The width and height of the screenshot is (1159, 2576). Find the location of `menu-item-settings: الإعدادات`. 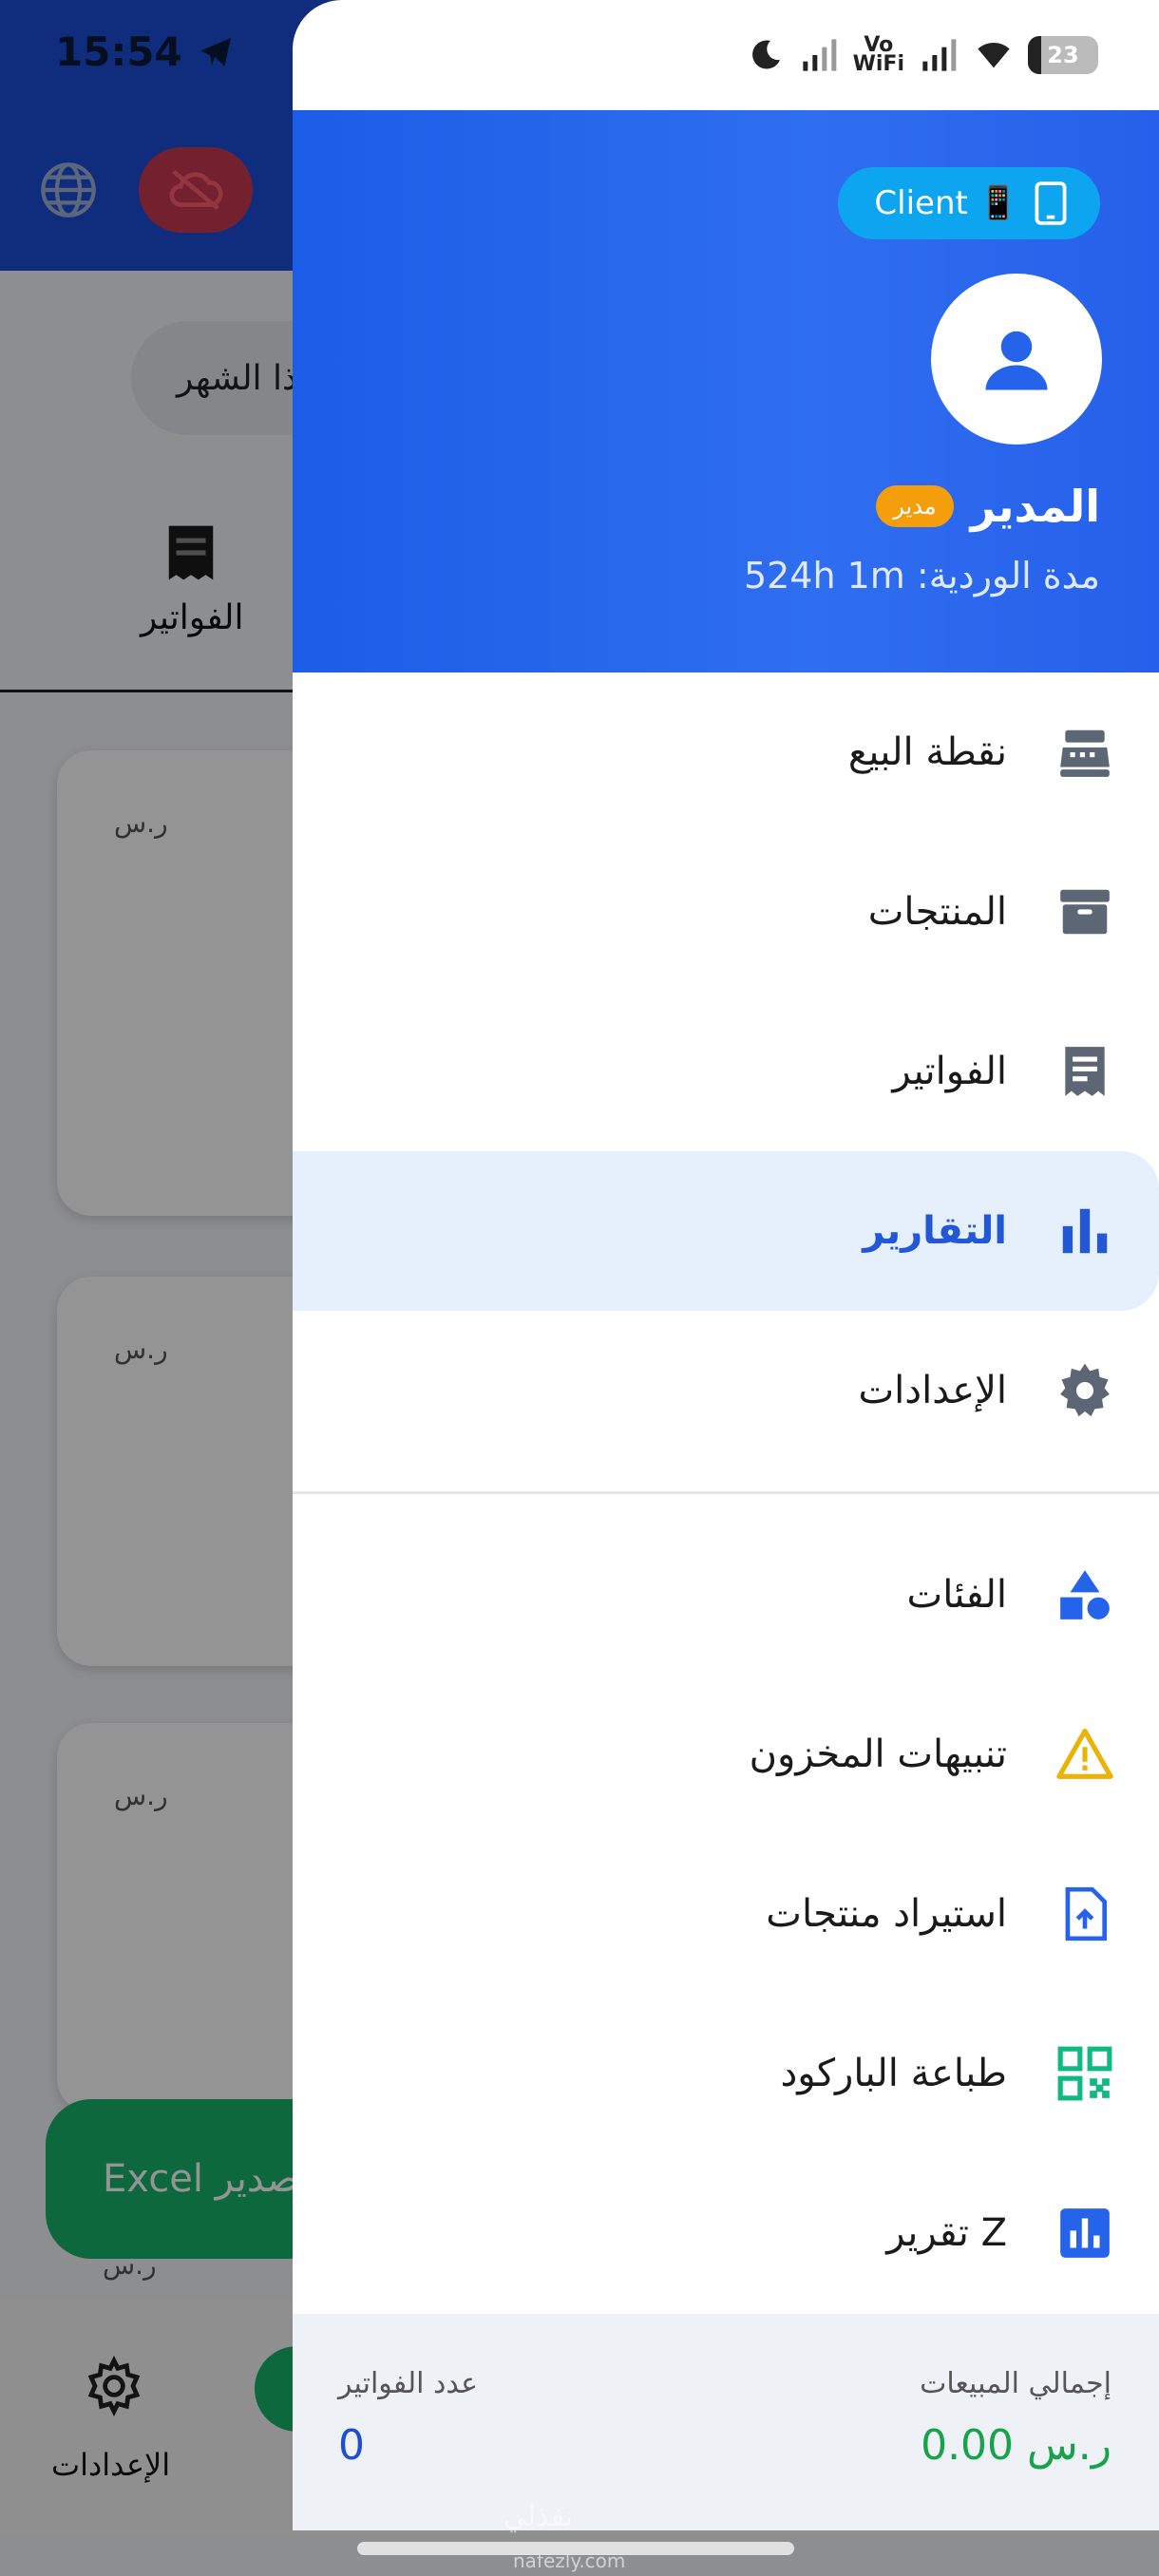

menu-item-settings: الإعدادات is located at coordinates (726, 1390).